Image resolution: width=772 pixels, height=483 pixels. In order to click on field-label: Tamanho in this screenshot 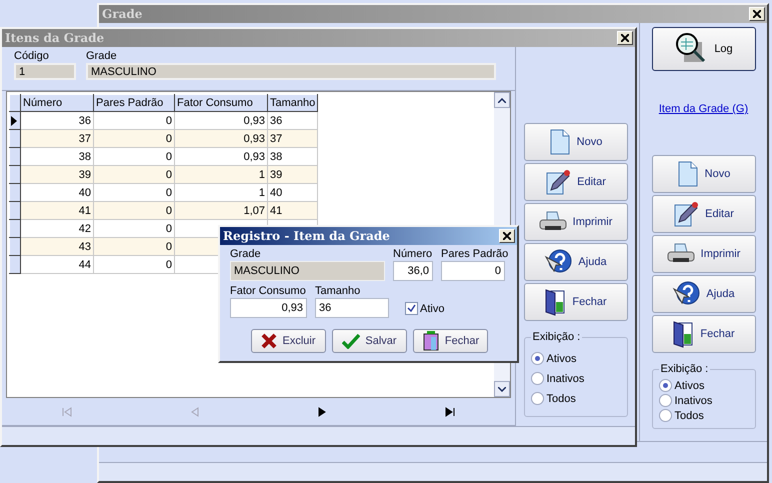, I will do `click(338, 291)`.